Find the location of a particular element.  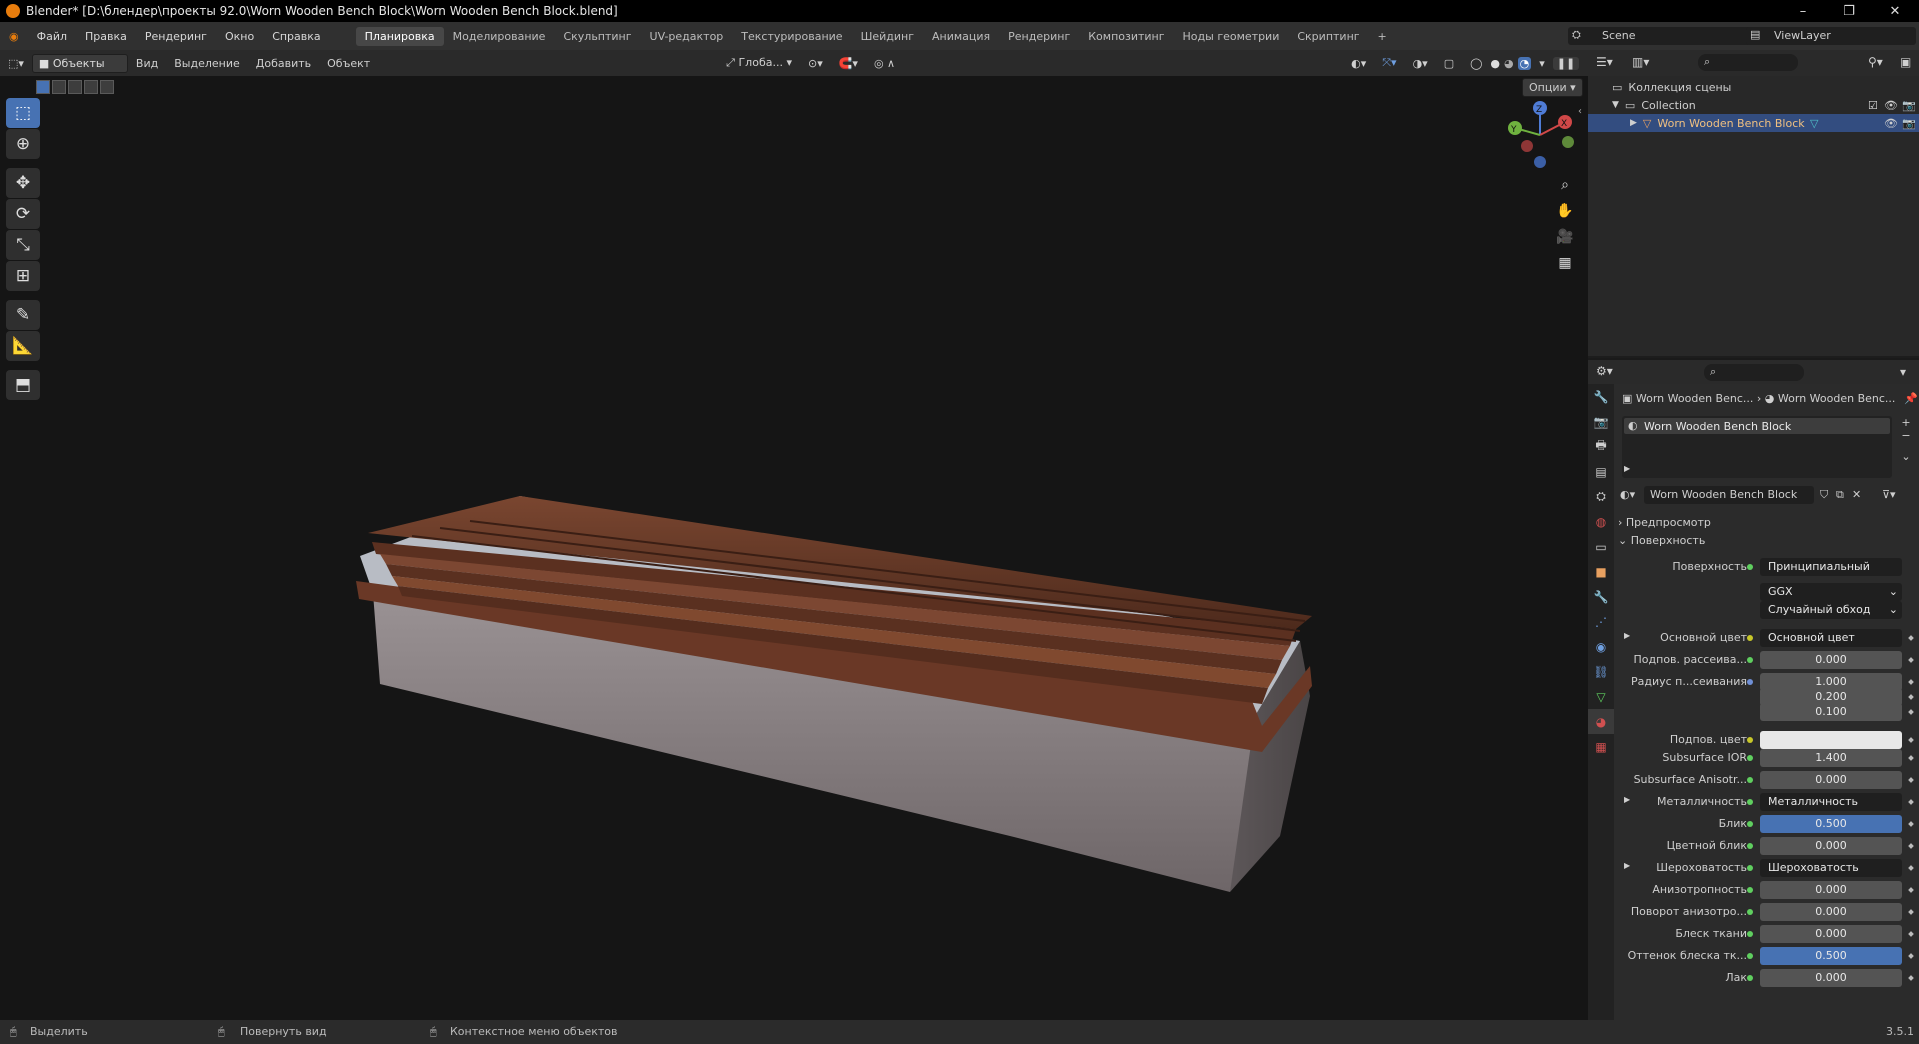

menu-select: Выделение is located at coordinates (207, 63).